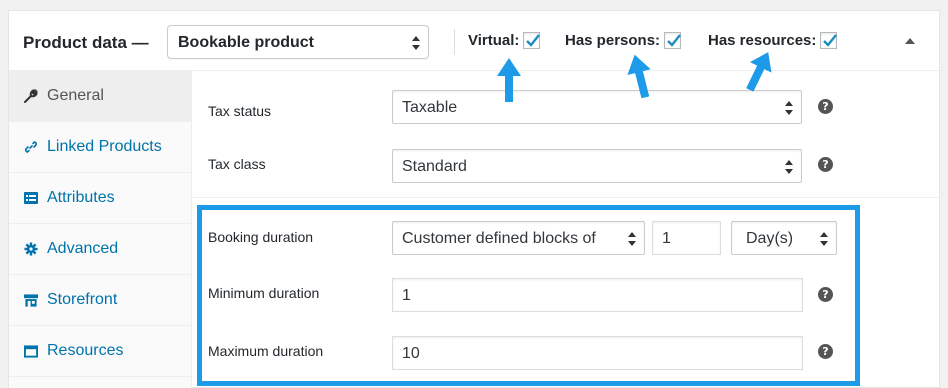  What do you see at coordinates (31, 351) in the screenshot?
I see `window-icon` at bounding box center [31, 351].